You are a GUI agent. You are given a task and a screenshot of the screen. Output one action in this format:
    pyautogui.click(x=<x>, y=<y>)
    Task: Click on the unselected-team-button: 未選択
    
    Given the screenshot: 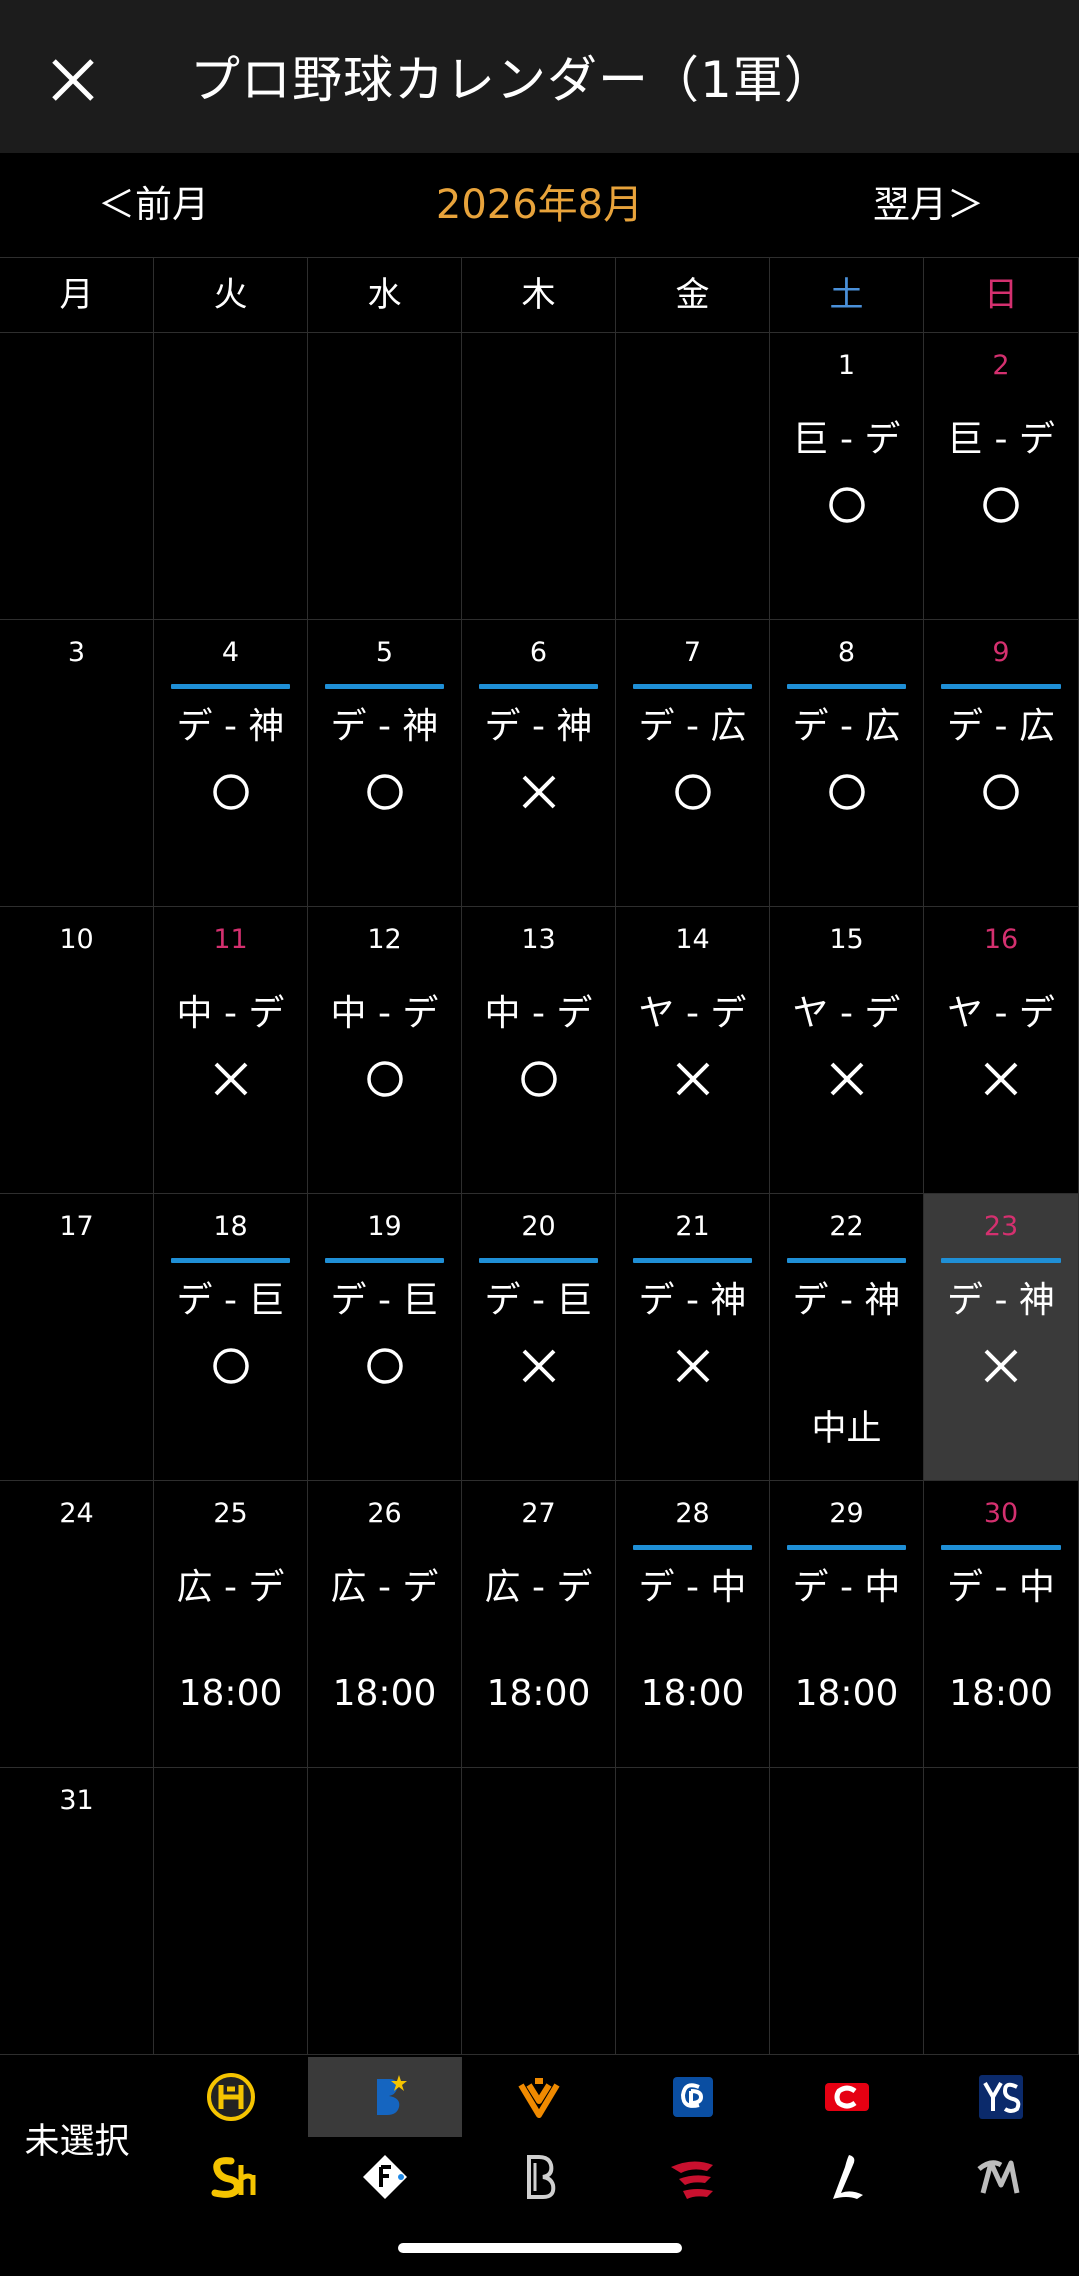 What is the action you would take?
    pyautogui.click(x=77, y=2142)
    